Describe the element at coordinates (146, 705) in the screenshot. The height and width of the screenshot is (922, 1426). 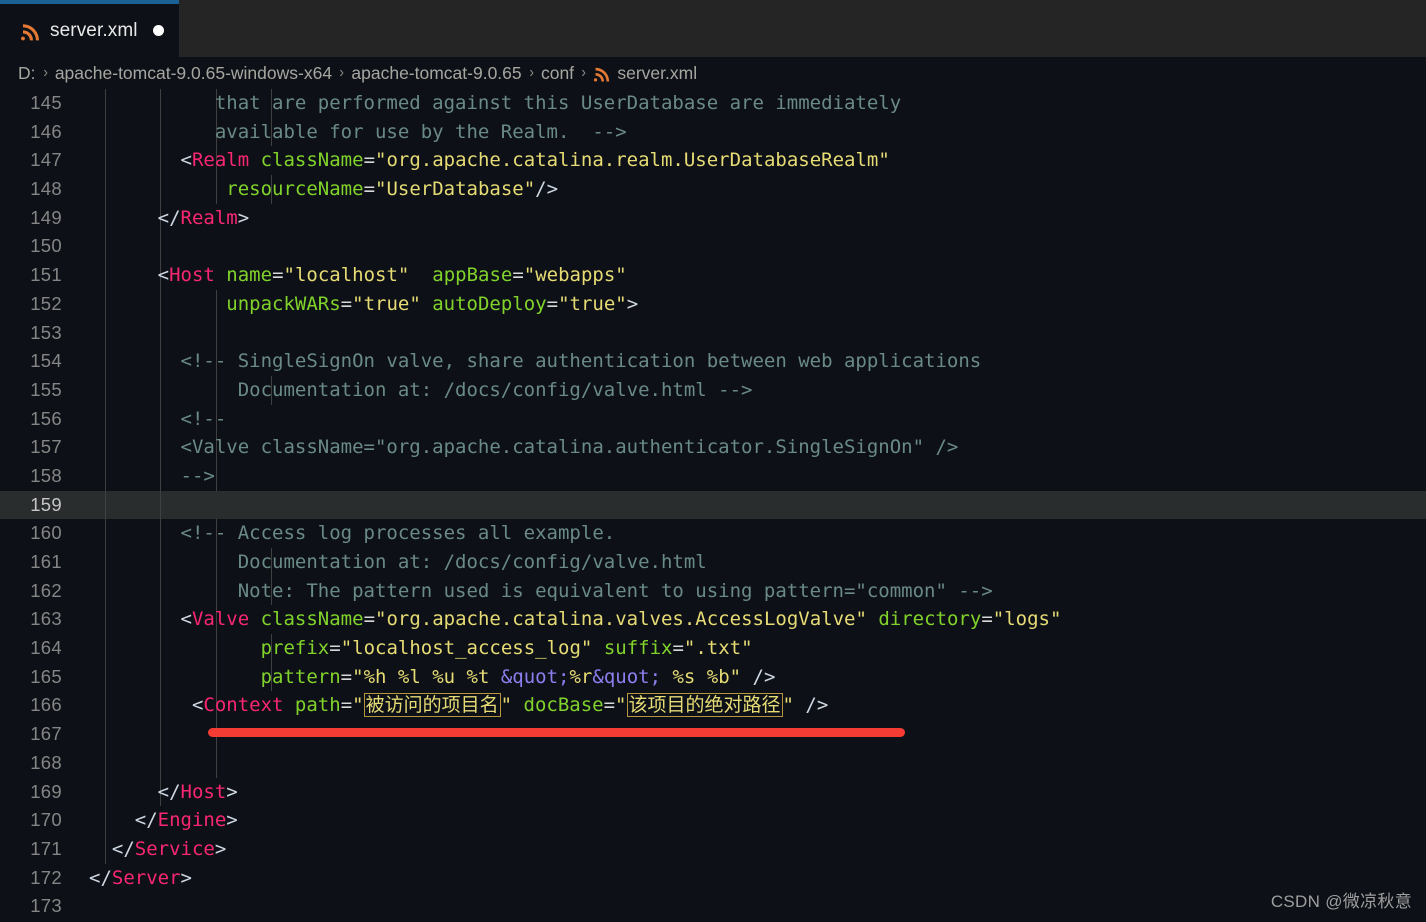
I see `code-token: <` at that location.